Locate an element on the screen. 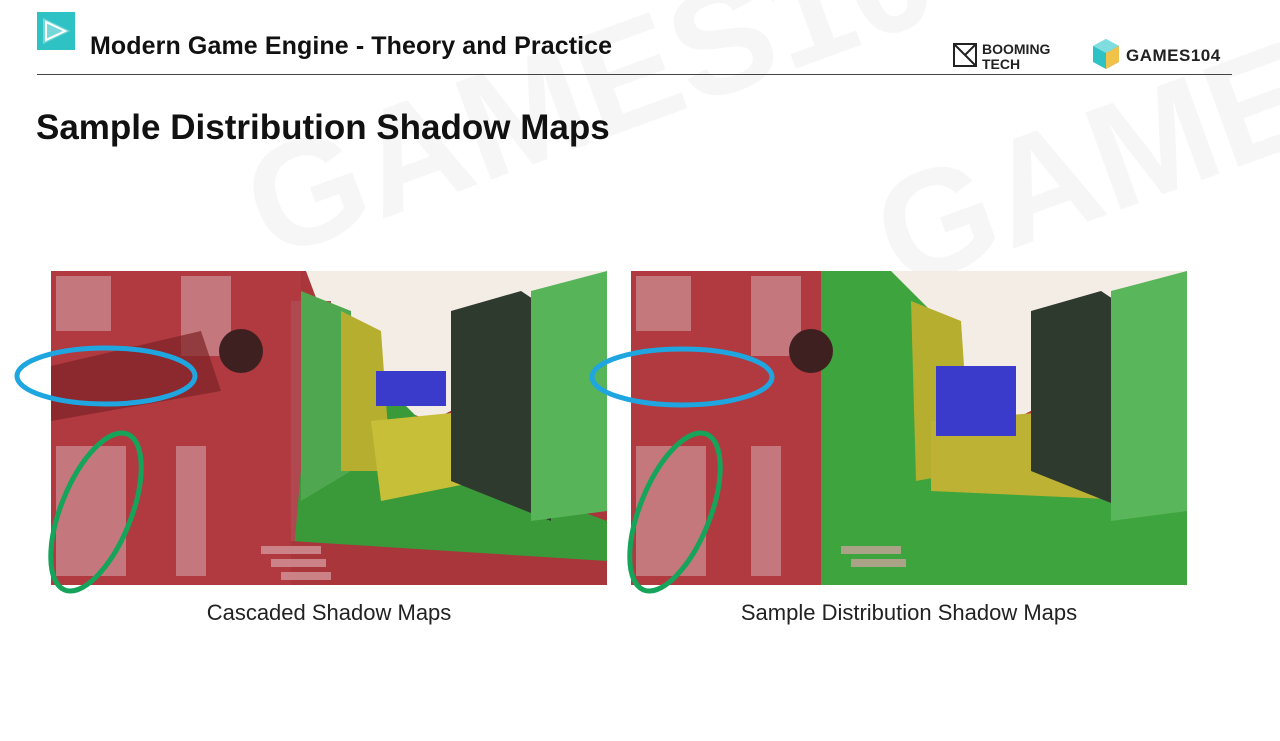  games104-logo: GAMES104 is located at coordinates (1157, 54).